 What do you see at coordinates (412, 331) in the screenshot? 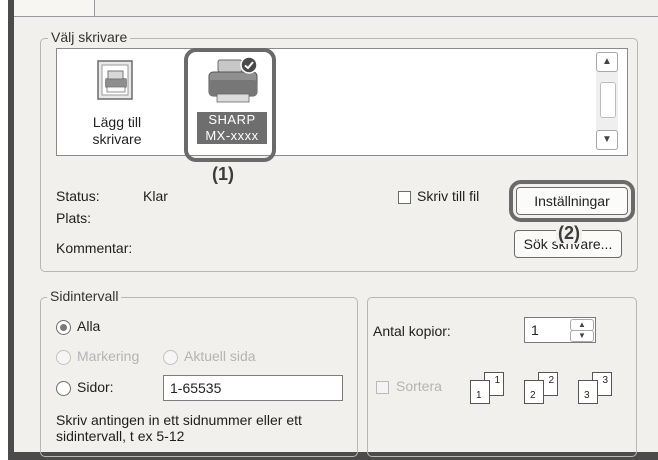
I see `copies-label: Antal kopior:` at bounding box center [412, 331].